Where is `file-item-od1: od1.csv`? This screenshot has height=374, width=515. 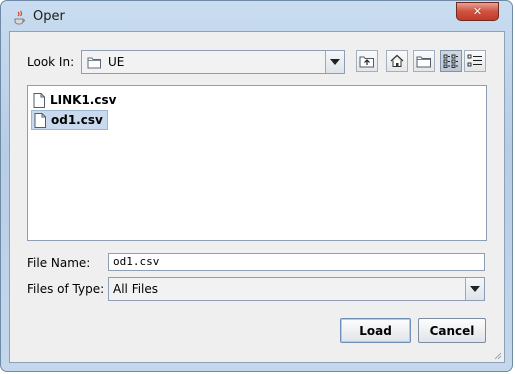 file-item-od1: od1.csv is located at coordinates (69, 120).